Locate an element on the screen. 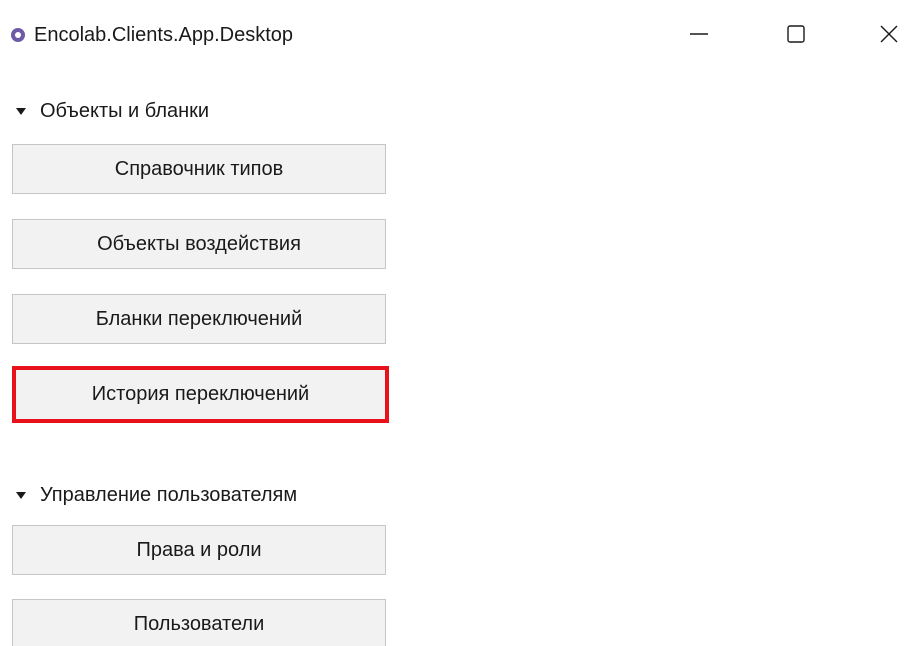  minimize-button is located at coordinates (699, 34).